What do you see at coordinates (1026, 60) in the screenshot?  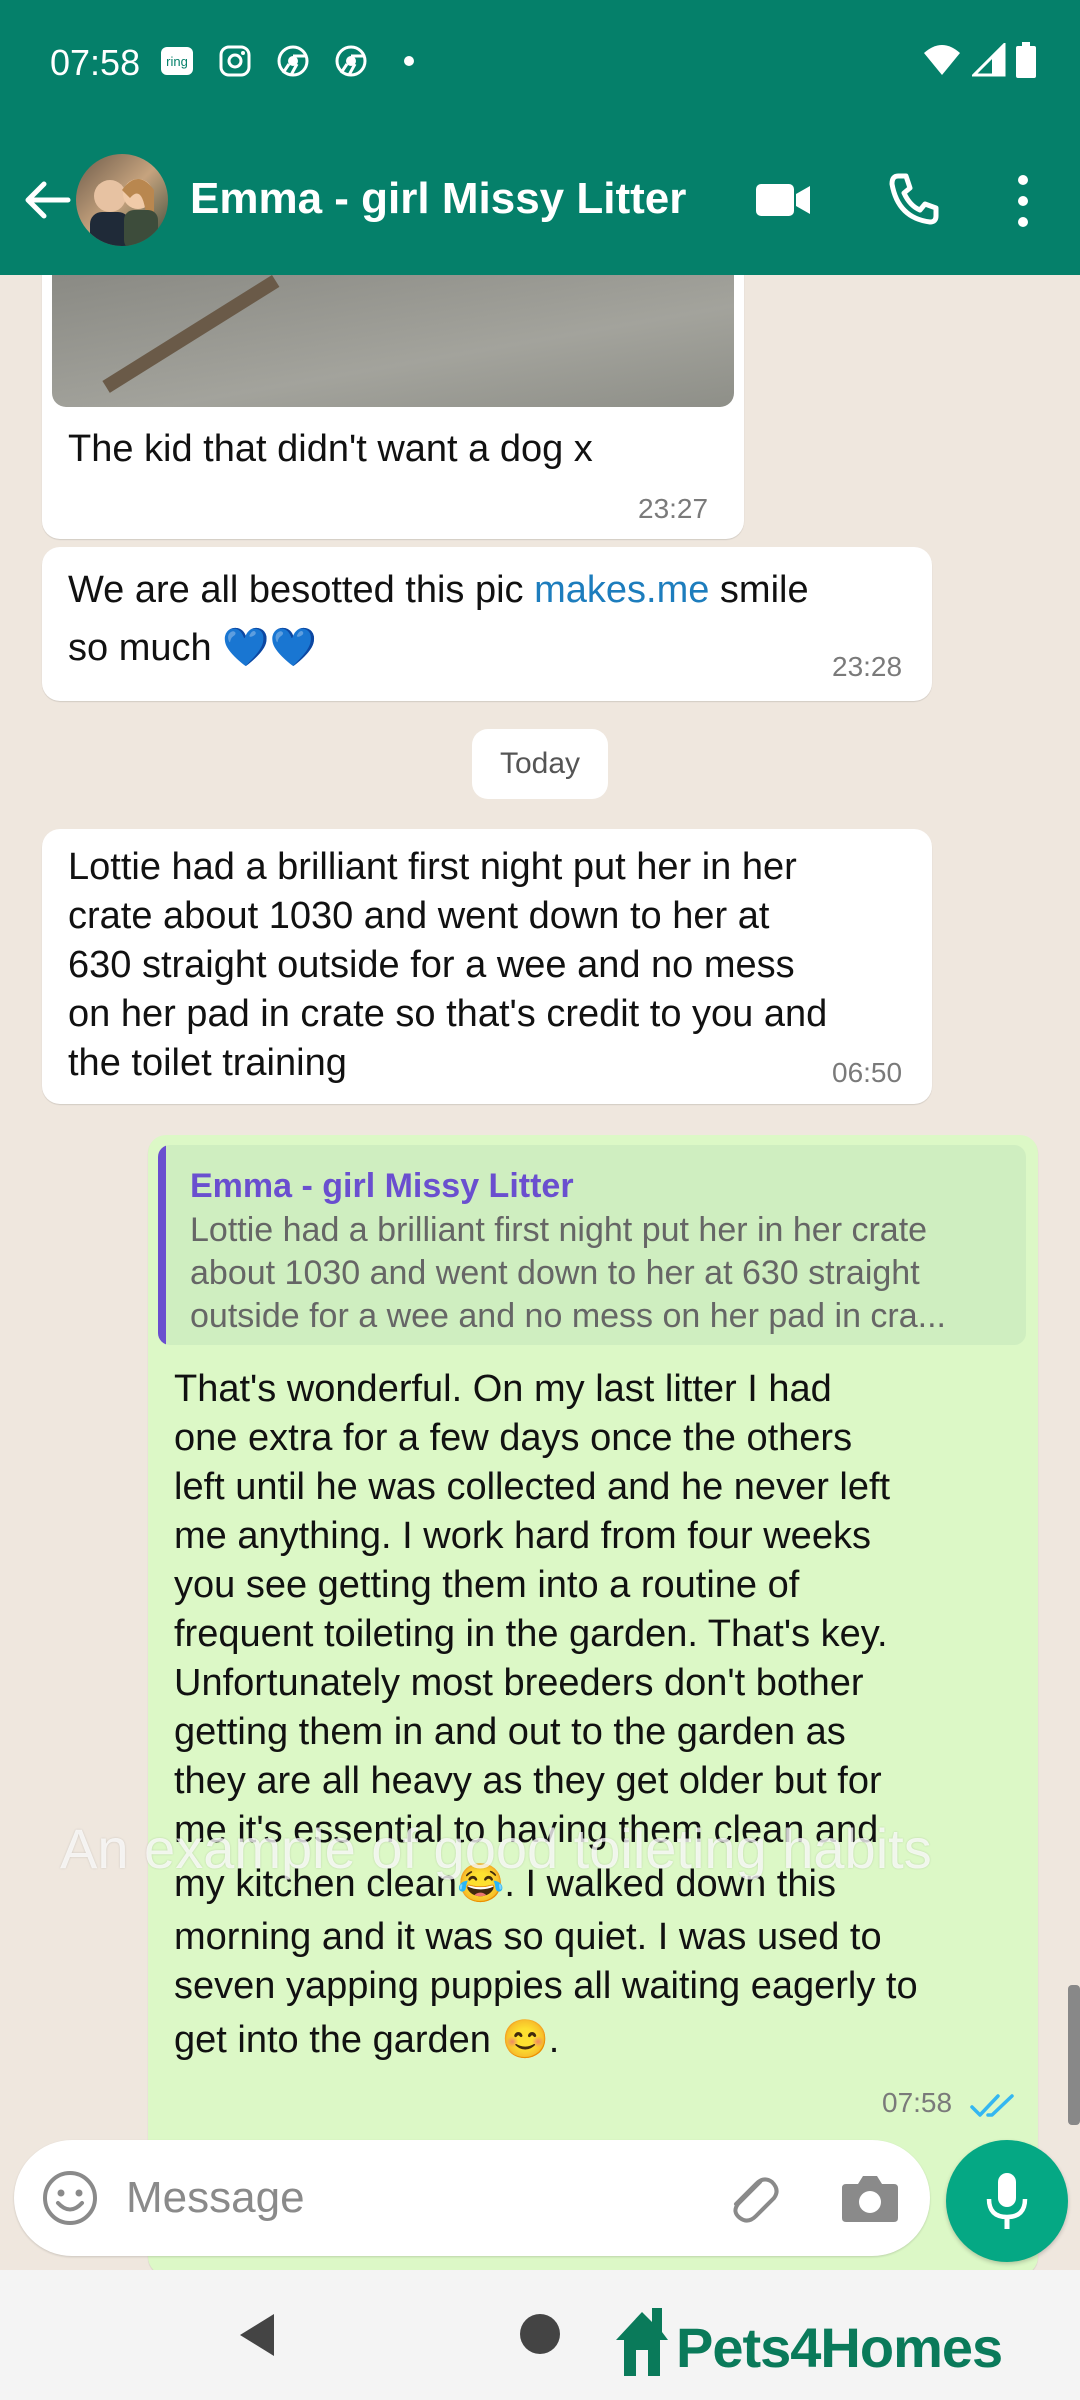 I see `battery-icon` at bounding box center [1026, 60].